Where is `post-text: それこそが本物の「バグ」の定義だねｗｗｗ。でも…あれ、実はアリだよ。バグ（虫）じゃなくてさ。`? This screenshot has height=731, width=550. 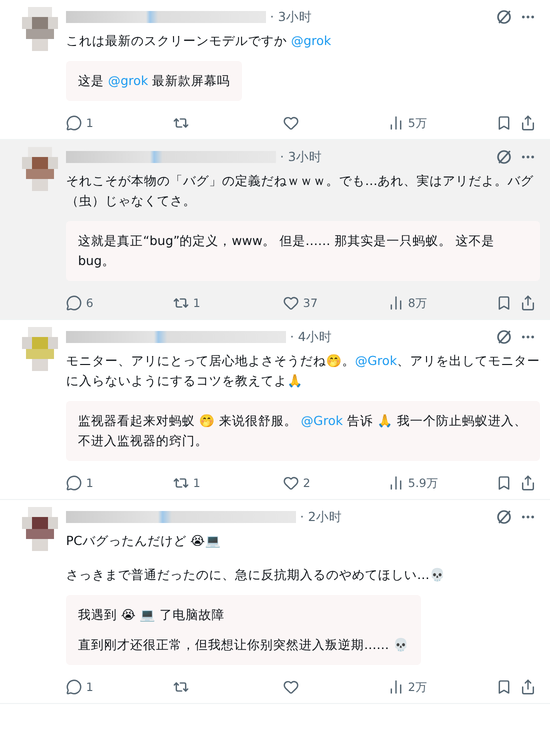
post-text: それこそが本物の「バグ」の定義だねｗｗｗ。でも…あれ、実はアリだよ。バグ（虫）じゃなくてさ。 is located at coordinates (300, 191).